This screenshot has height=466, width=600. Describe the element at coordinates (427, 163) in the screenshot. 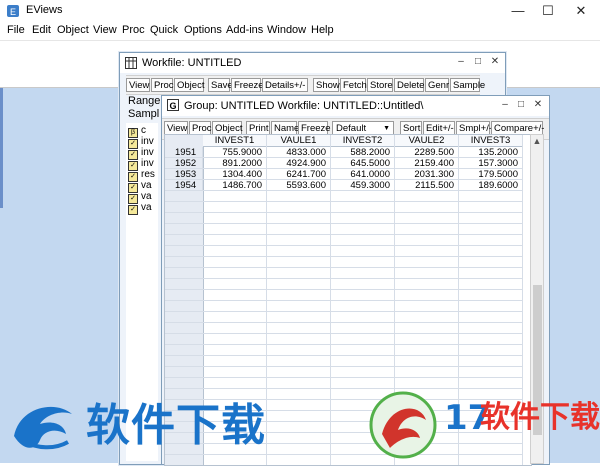

I see `table-cell: 2159.400` at that location.